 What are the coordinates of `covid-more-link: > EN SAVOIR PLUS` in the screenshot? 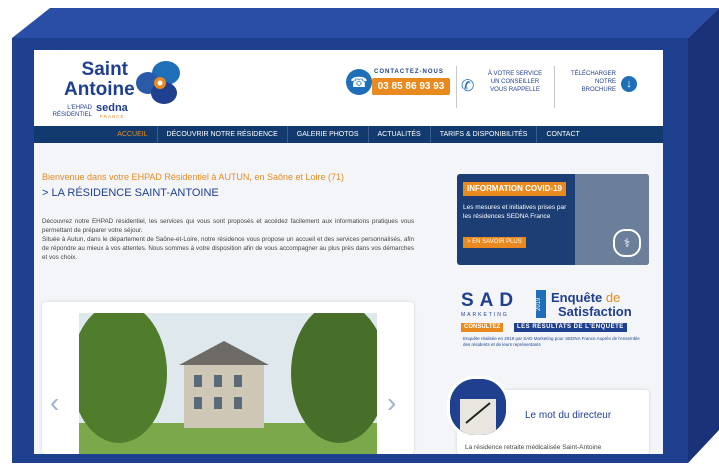 It's located at (494, 242).